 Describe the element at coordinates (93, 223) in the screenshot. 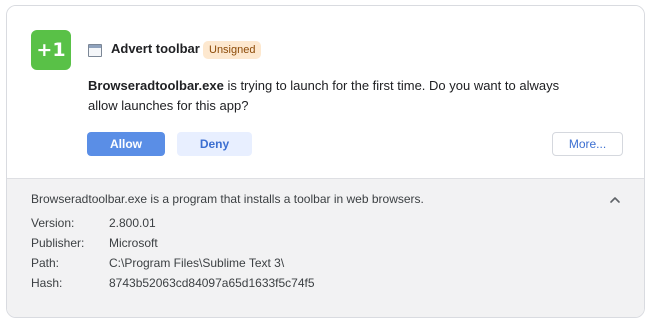

I see `version-row: Version: 2.800.01` at that location.